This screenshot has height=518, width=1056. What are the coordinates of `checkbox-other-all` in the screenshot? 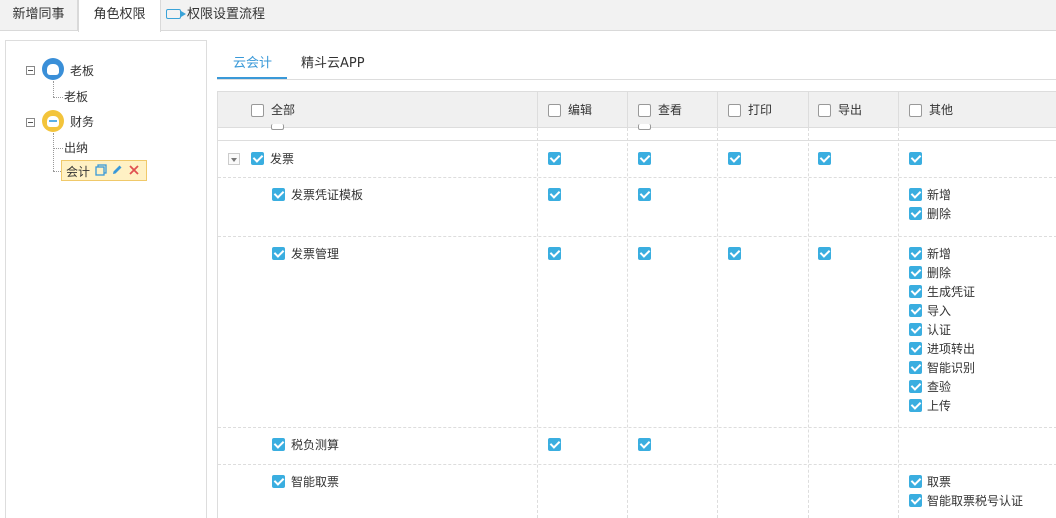 It's located at (915, 110).